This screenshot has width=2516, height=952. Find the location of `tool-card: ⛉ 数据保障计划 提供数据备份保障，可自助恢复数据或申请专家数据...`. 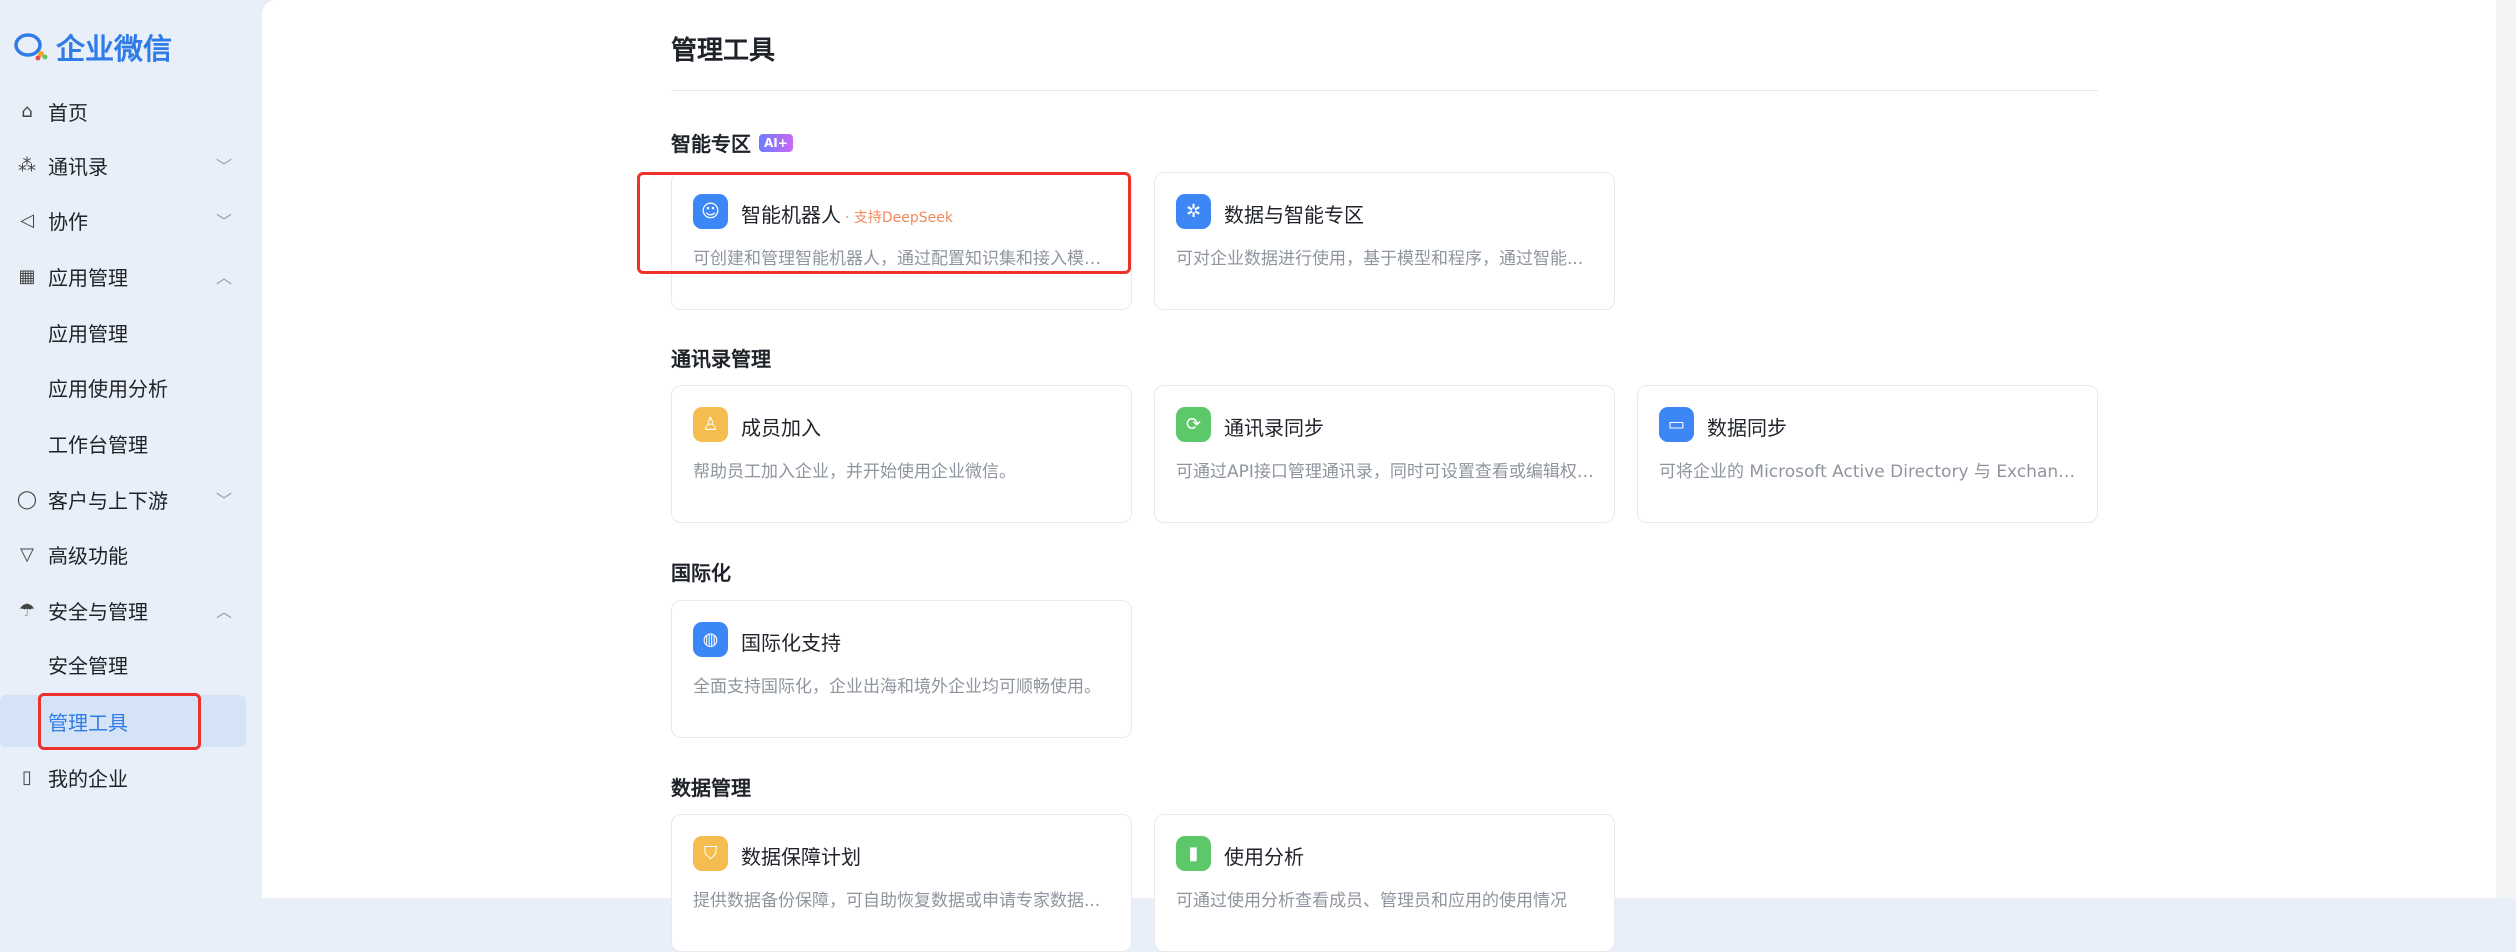

tool-card: ⛉ 数据保障计划 提供数据备份保障，可自助恢复数据或申请专家数据... is located at coordinates (901, 883).